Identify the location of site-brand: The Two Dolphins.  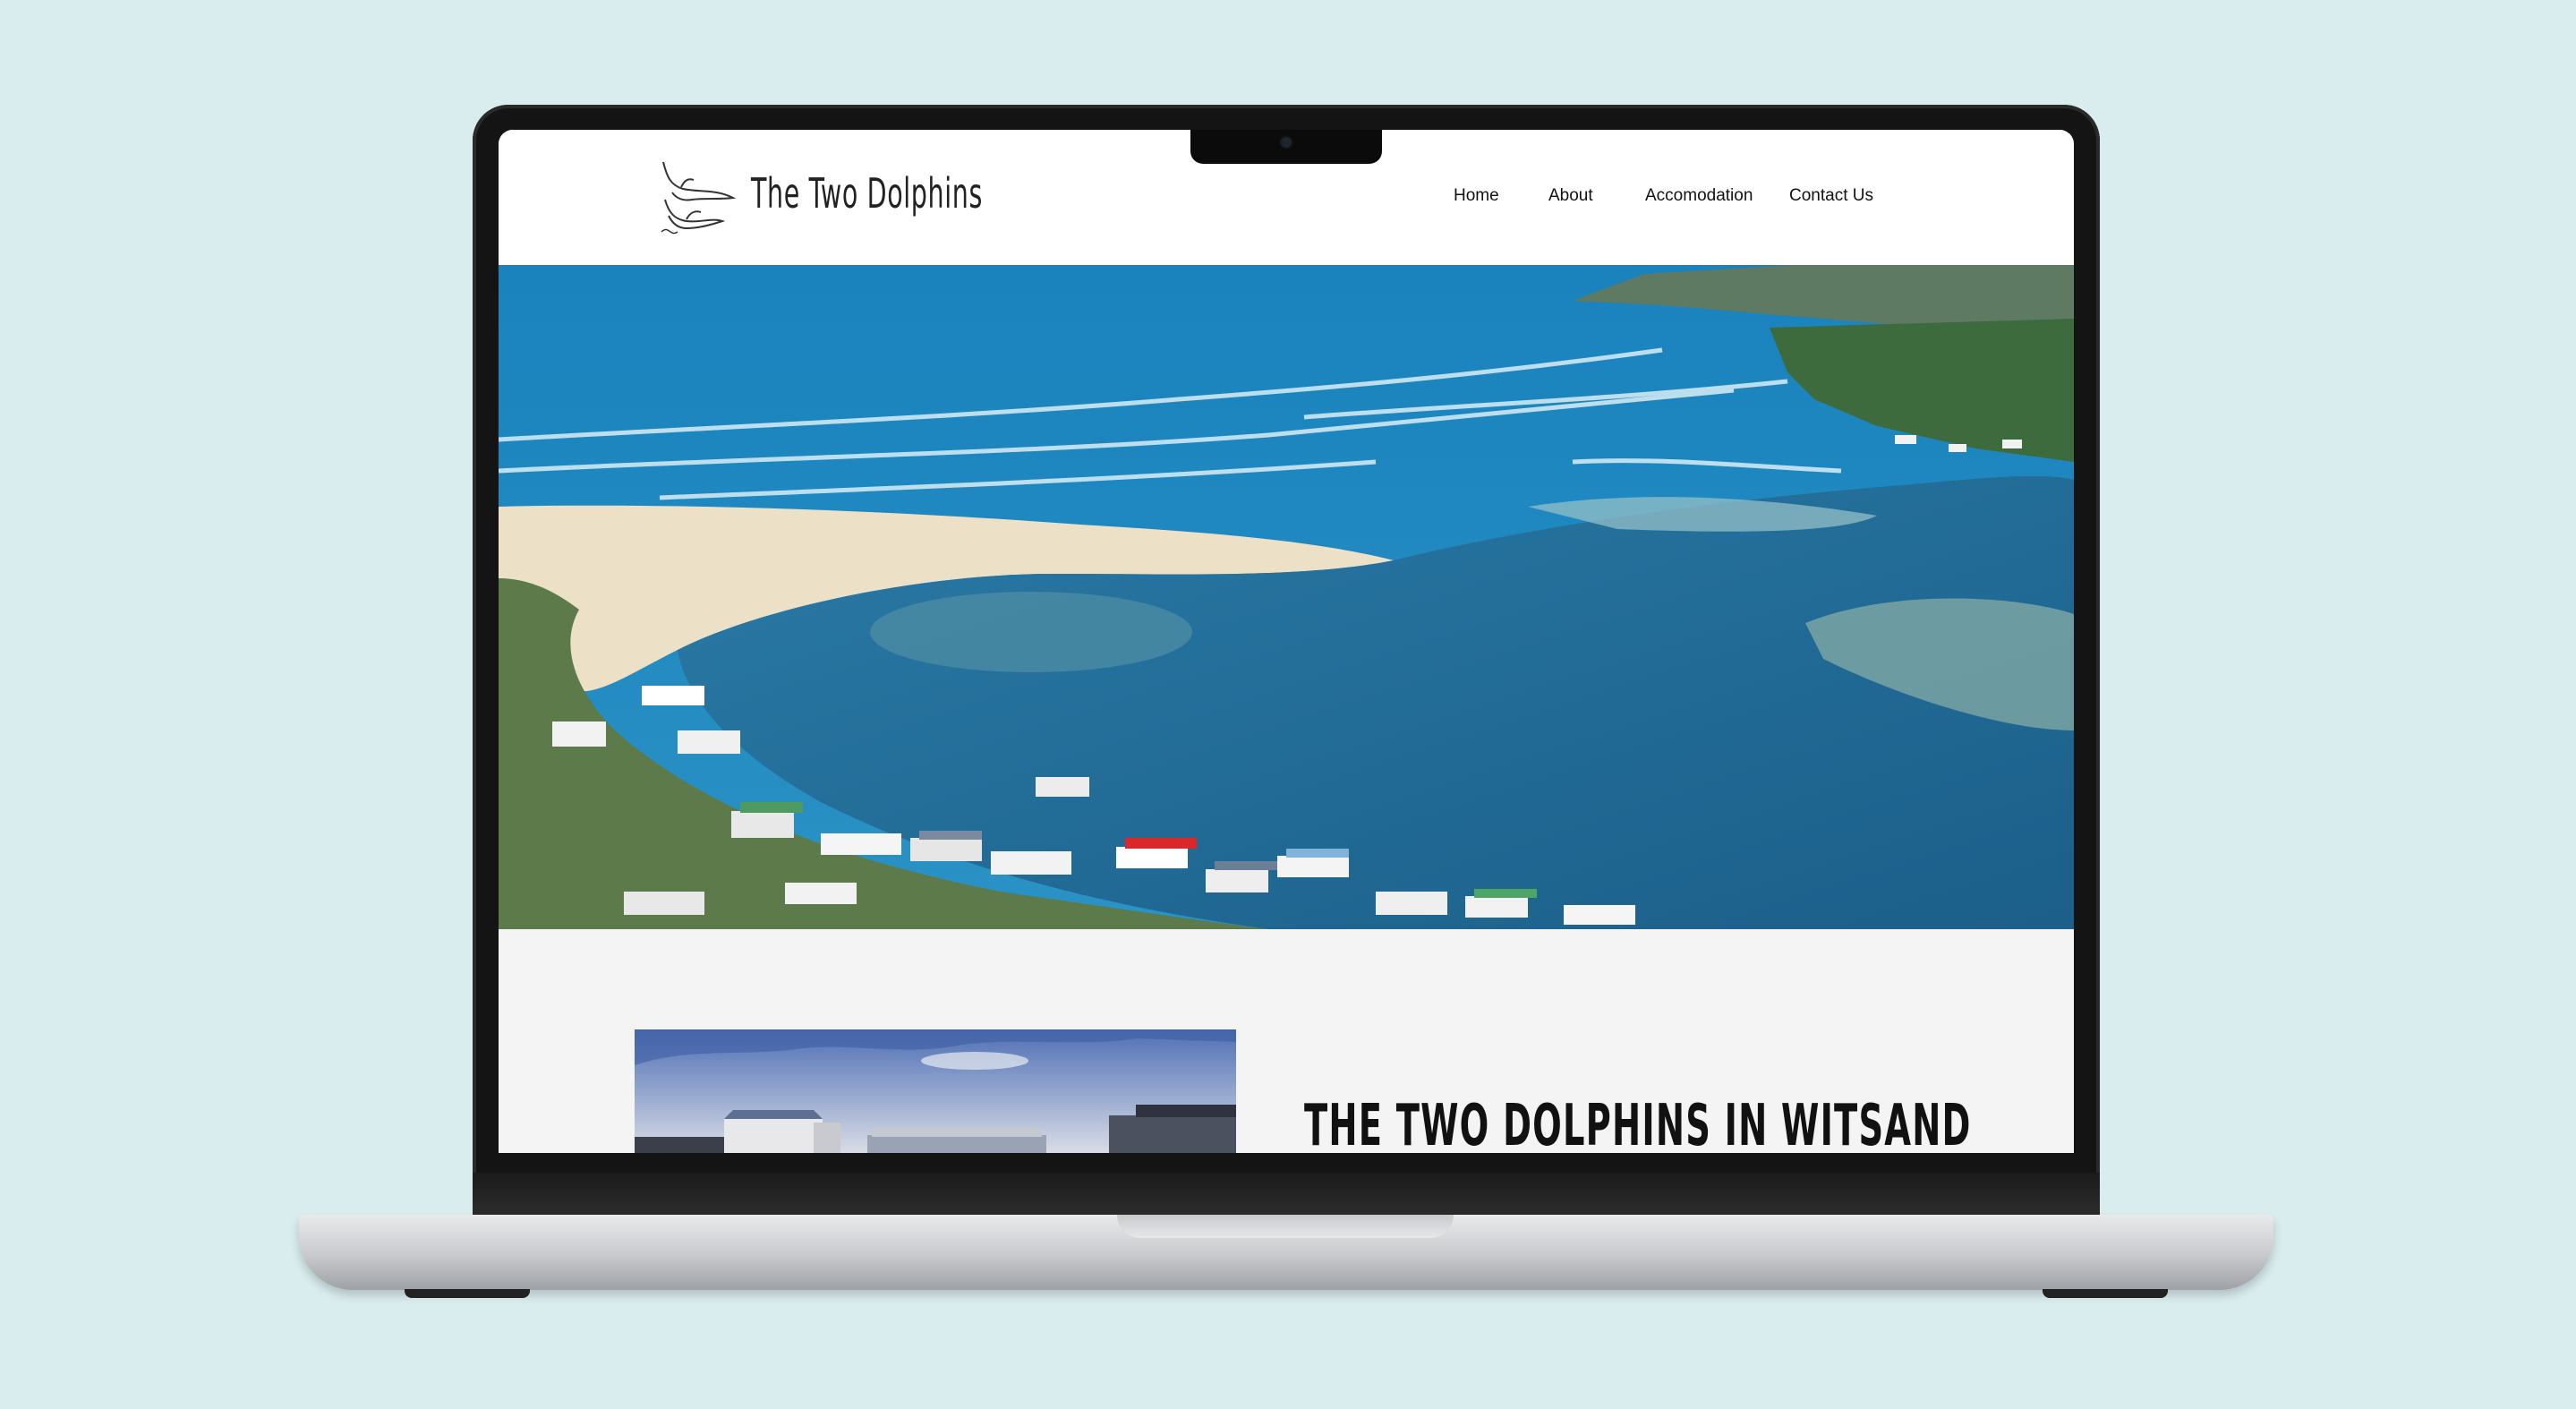
(867, 194).